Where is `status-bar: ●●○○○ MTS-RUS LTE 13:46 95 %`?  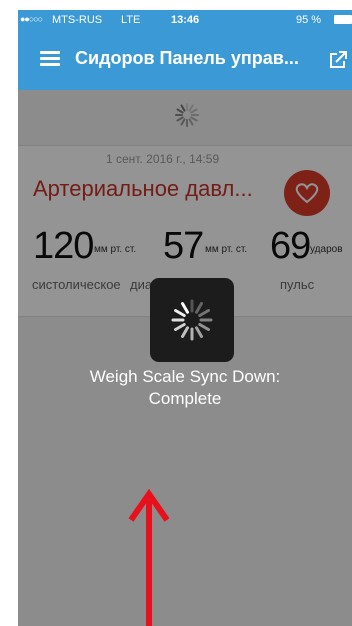
status-bar: ●●○○○ MTS-RUS LTE 13:46 95 % is located at coordinates (185, 20).